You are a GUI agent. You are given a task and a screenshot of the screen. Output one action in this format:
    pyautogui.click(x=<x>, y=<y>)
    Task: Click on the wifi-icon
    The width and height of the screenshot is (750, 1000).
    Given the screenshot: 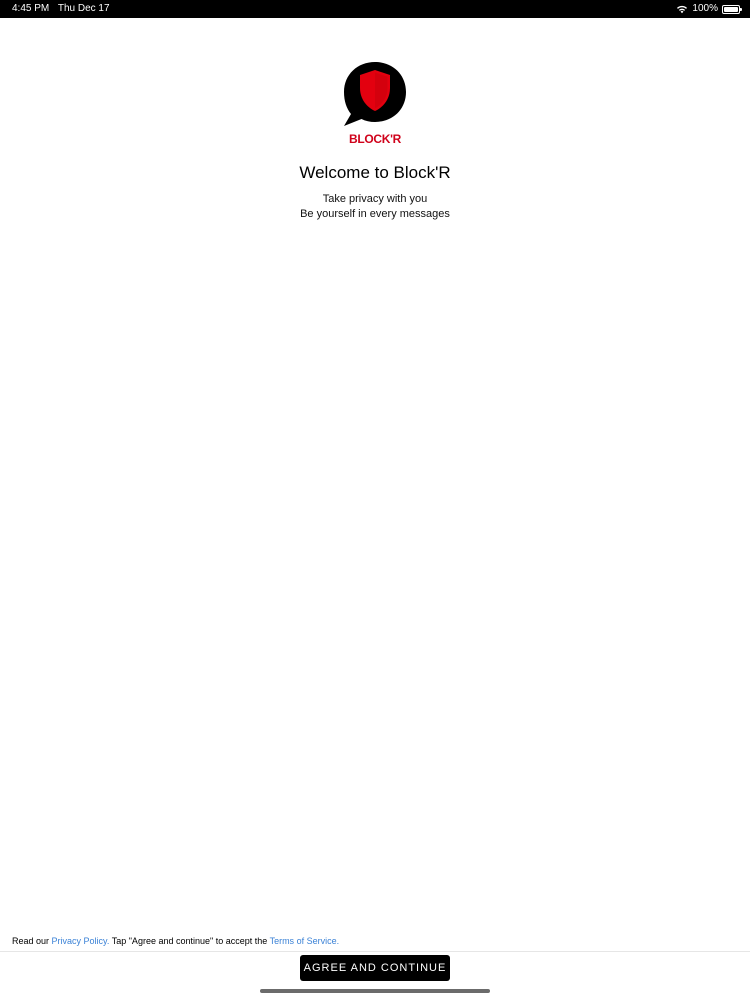 What is the action you would take?
    pyautogui.click(x=682, y=9)
    